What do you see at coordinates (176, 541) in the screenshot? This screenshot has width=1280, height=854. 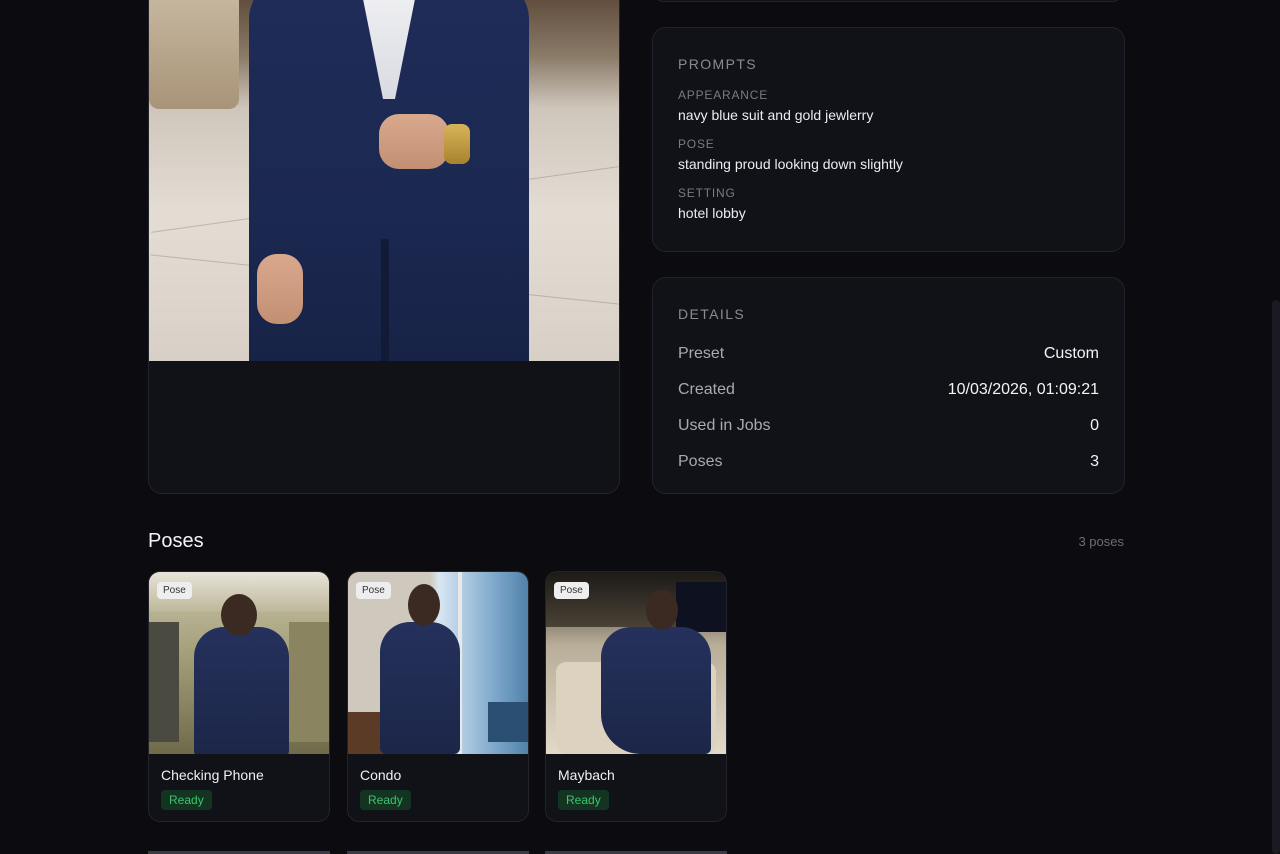 I see `poses-section-title: Poses` at bounding box center [176, 541].